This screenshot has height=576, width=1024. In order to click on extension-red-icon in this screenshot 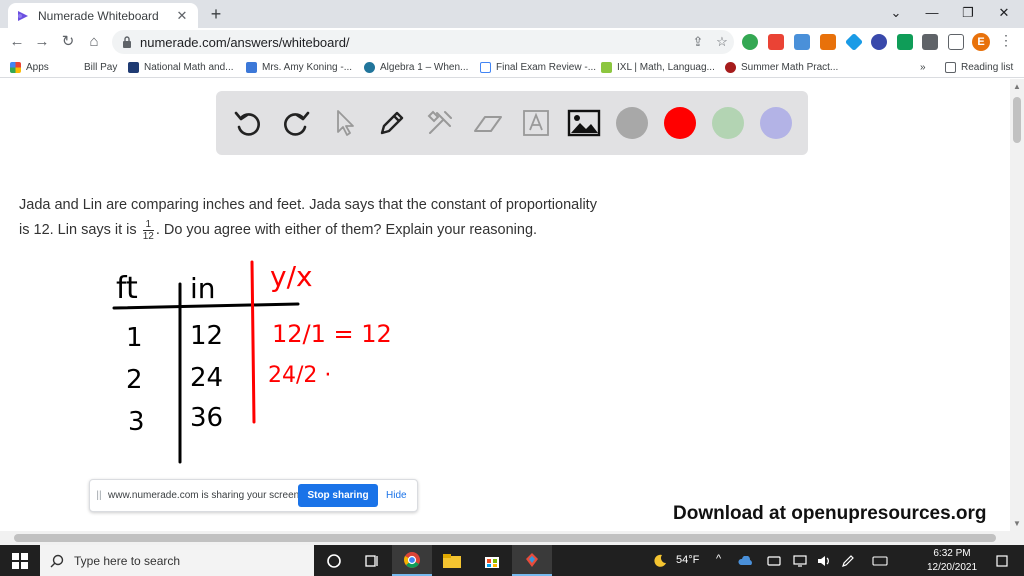, I will do `click(776, 42)`.